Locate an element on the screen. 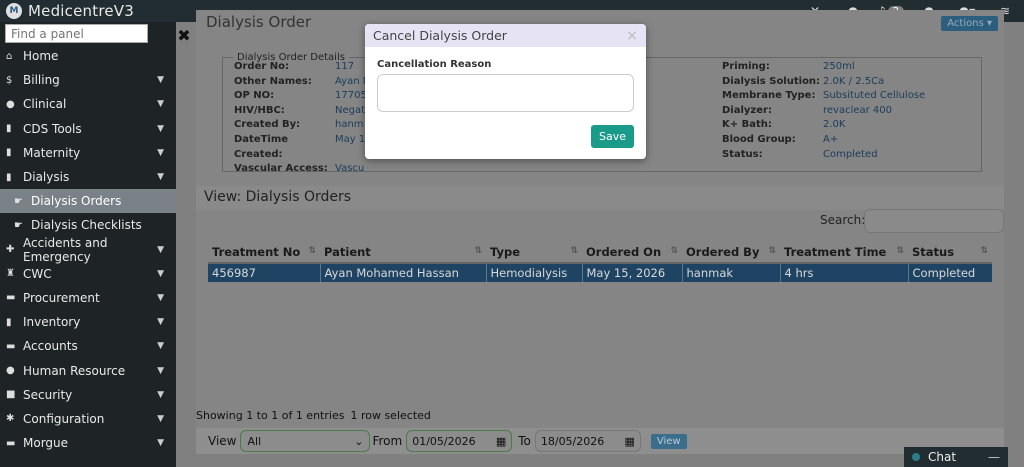 This screenshot has width=1024, height=467. detail-value: A+ is located at coordinates (831, 139).